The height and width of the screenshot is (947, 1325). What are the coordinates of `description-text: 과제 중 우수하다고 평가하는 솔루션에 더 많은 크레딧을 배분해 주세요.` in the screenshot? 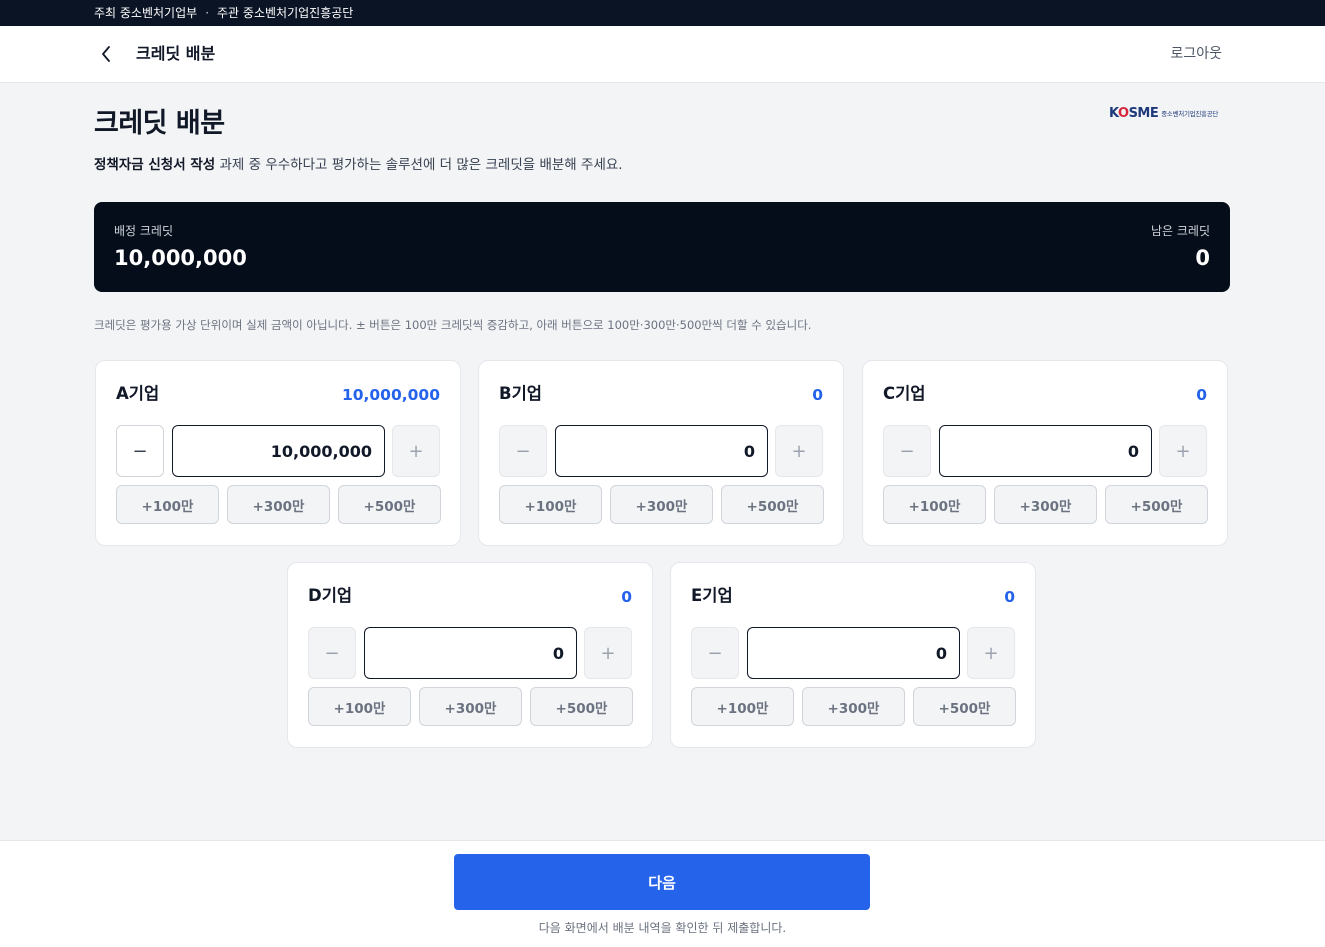 It's located at (419, 165).